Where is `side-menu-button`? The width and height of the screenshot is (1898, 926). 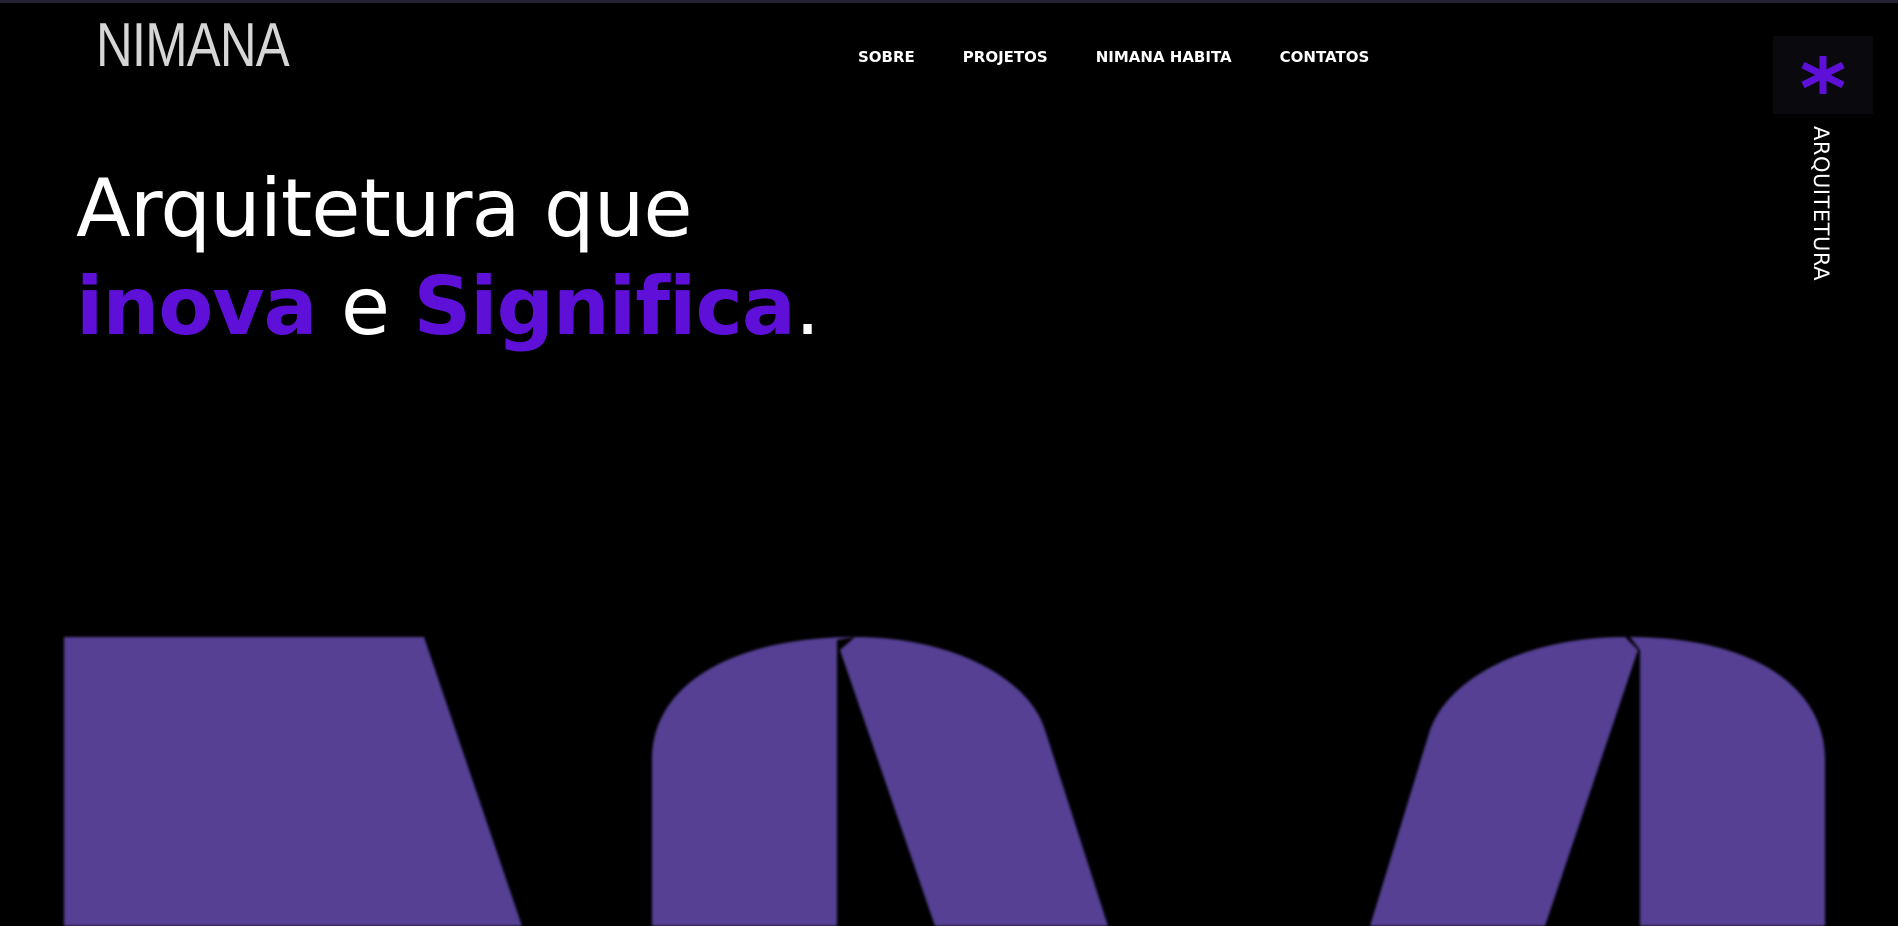 side-menu-button is located at coordinates (1823, 75).